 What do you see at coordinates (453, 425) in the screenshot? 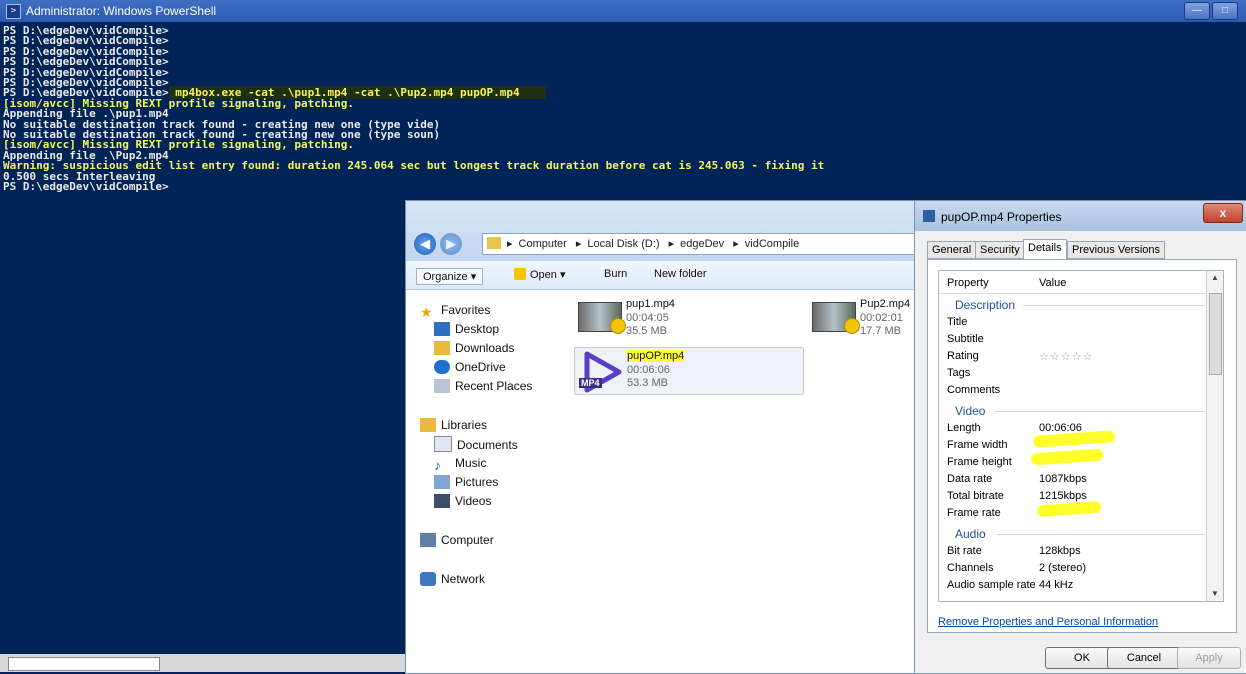
I see `nav-libraries: Libraries` at bounding box center [453, 425].